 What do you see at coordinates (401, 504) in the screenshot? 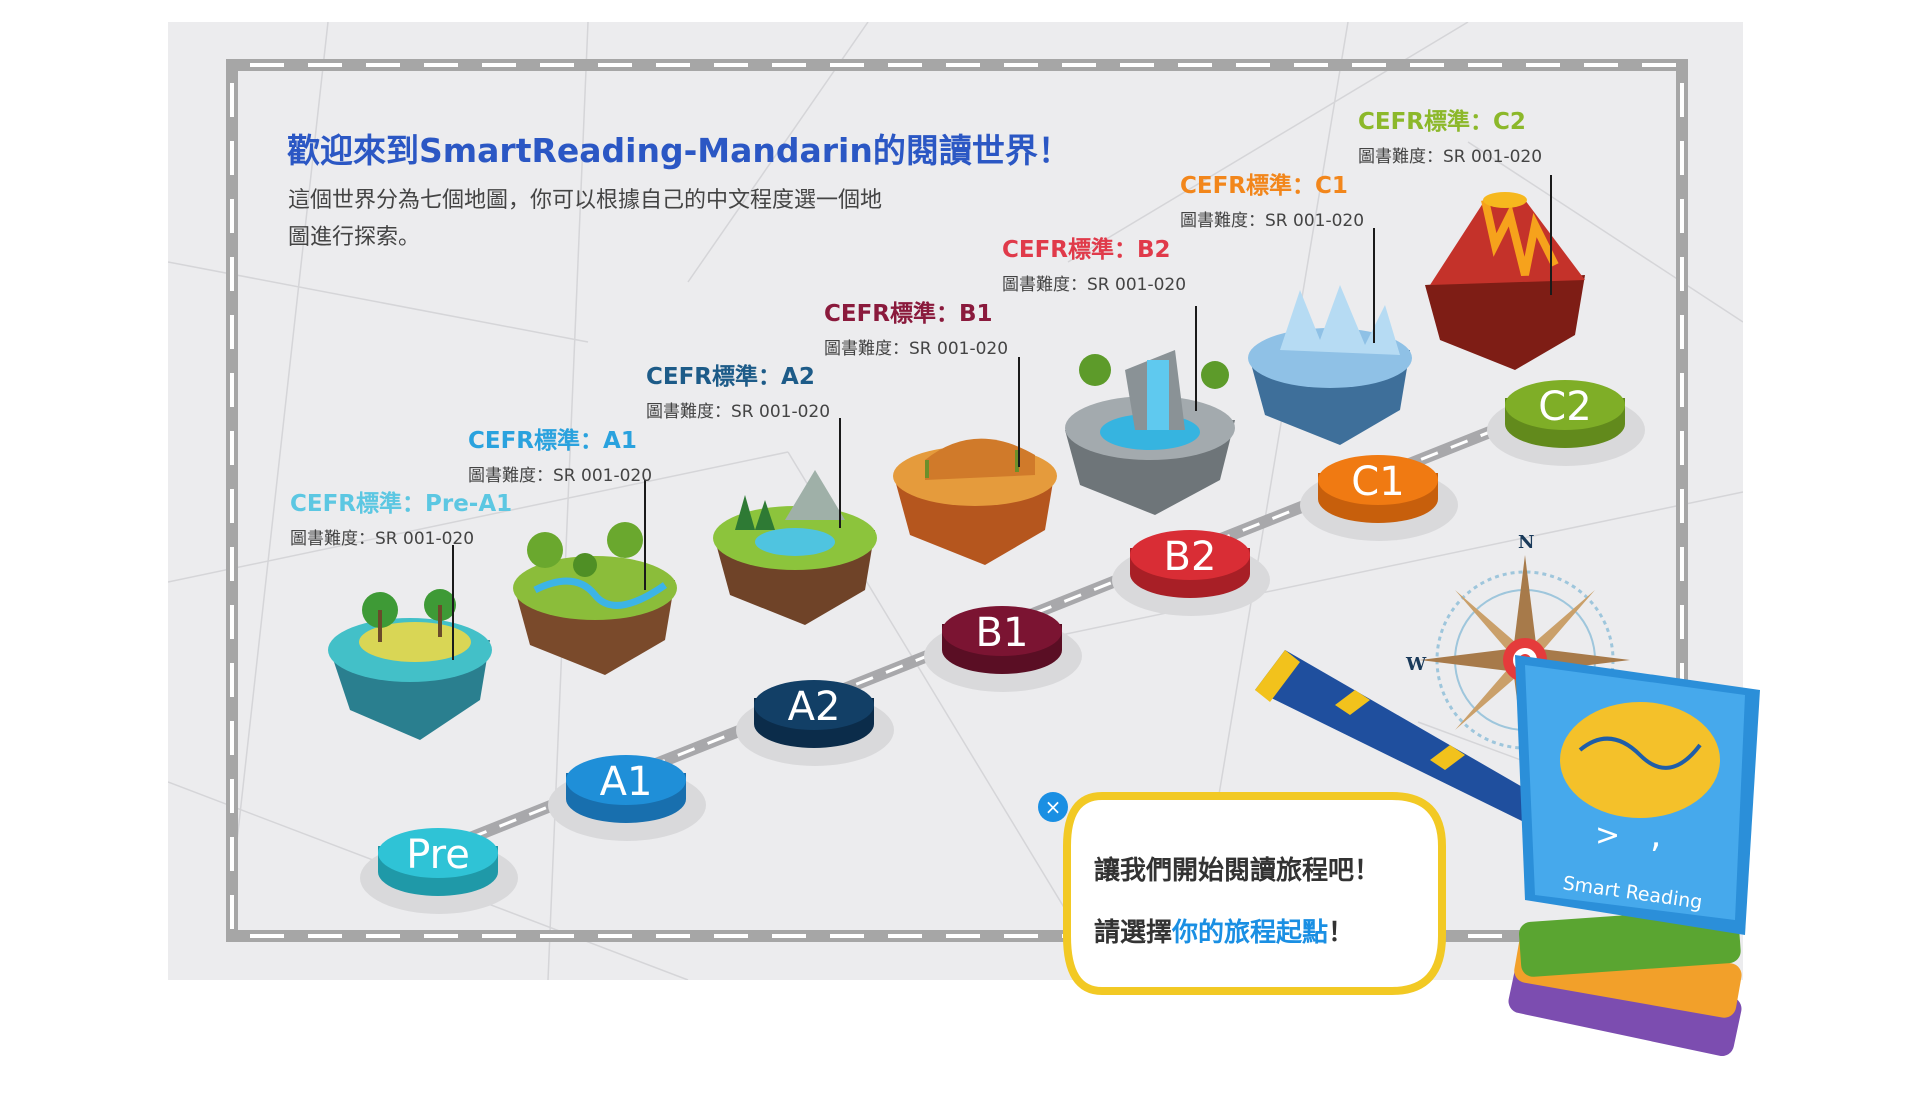
I see `level-name: CEFR標準：Pre-A1` at bounding box center [401, 504].